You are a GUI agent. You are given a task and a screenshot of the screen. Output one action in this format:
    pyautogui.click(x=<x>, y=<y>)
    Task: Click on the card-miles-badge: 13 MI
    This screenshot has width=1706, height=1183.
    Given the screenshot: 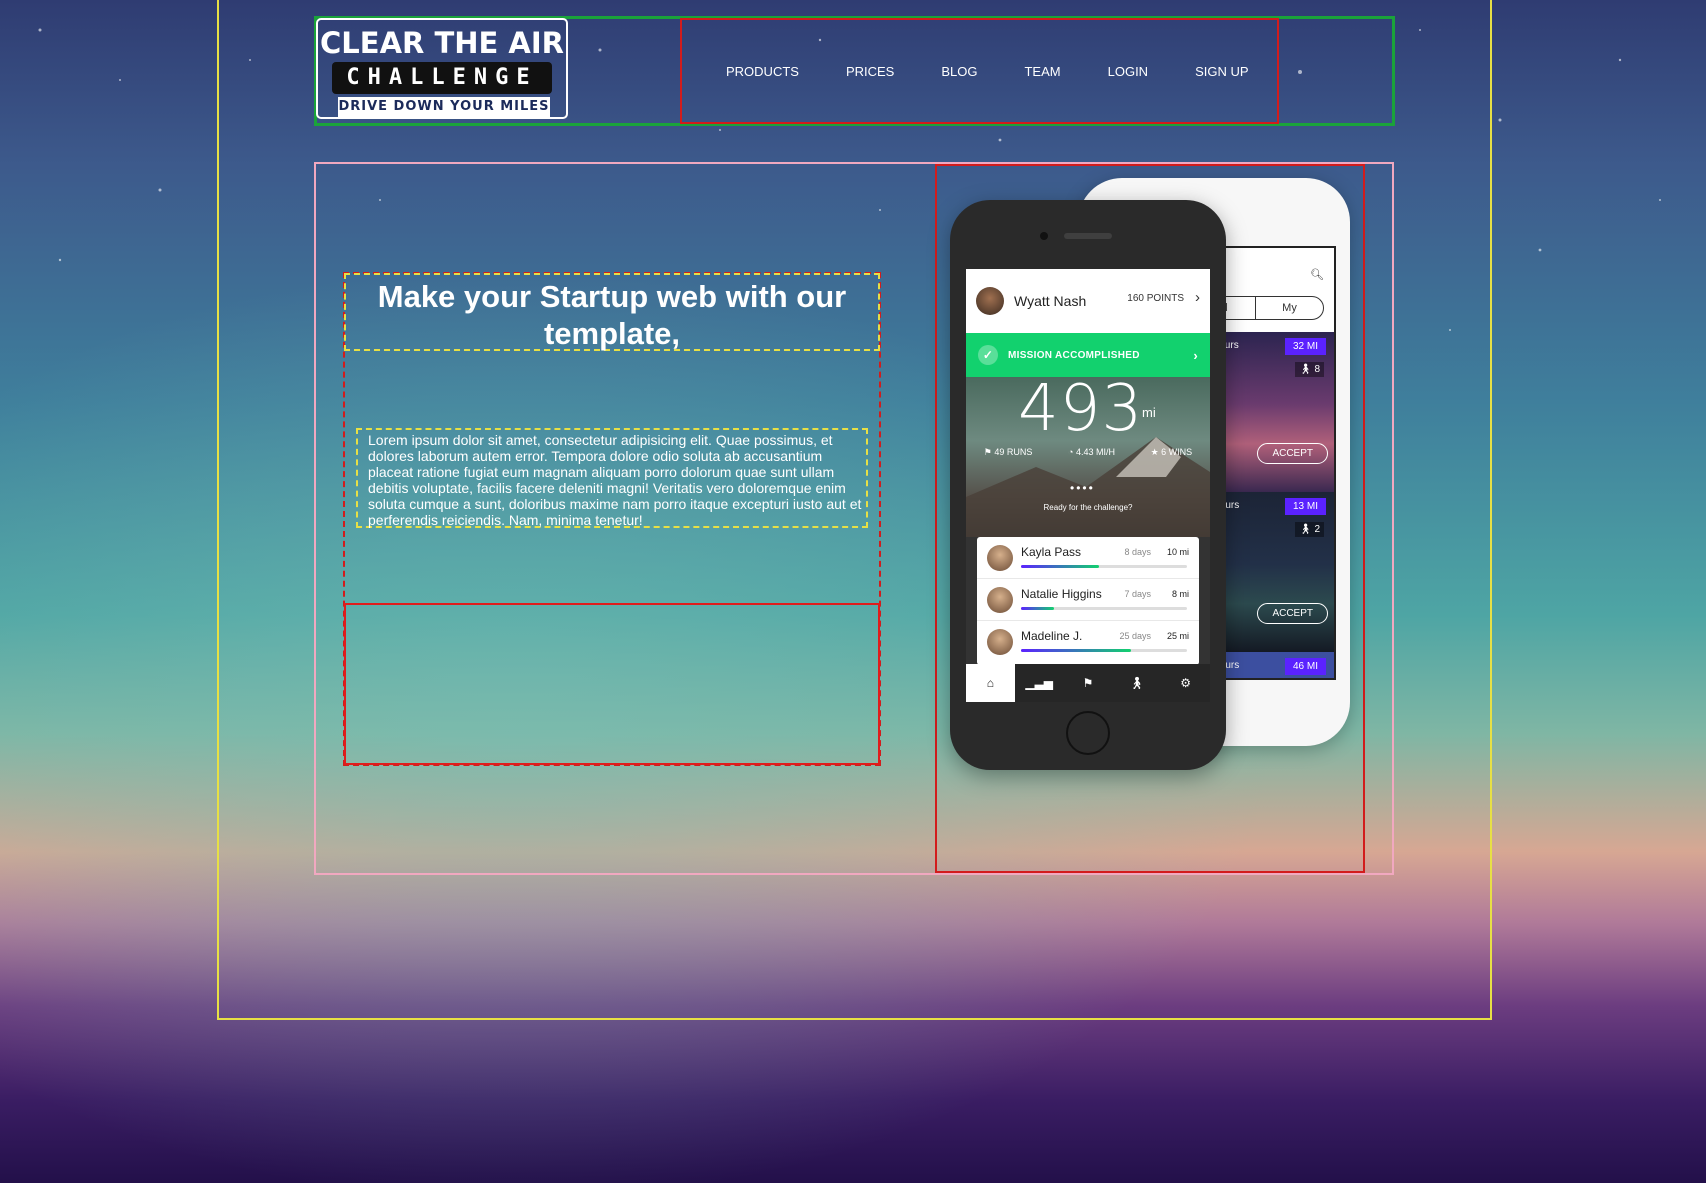 What is the action you would take?
    pyautogui.click(x=1305, y=506)
    